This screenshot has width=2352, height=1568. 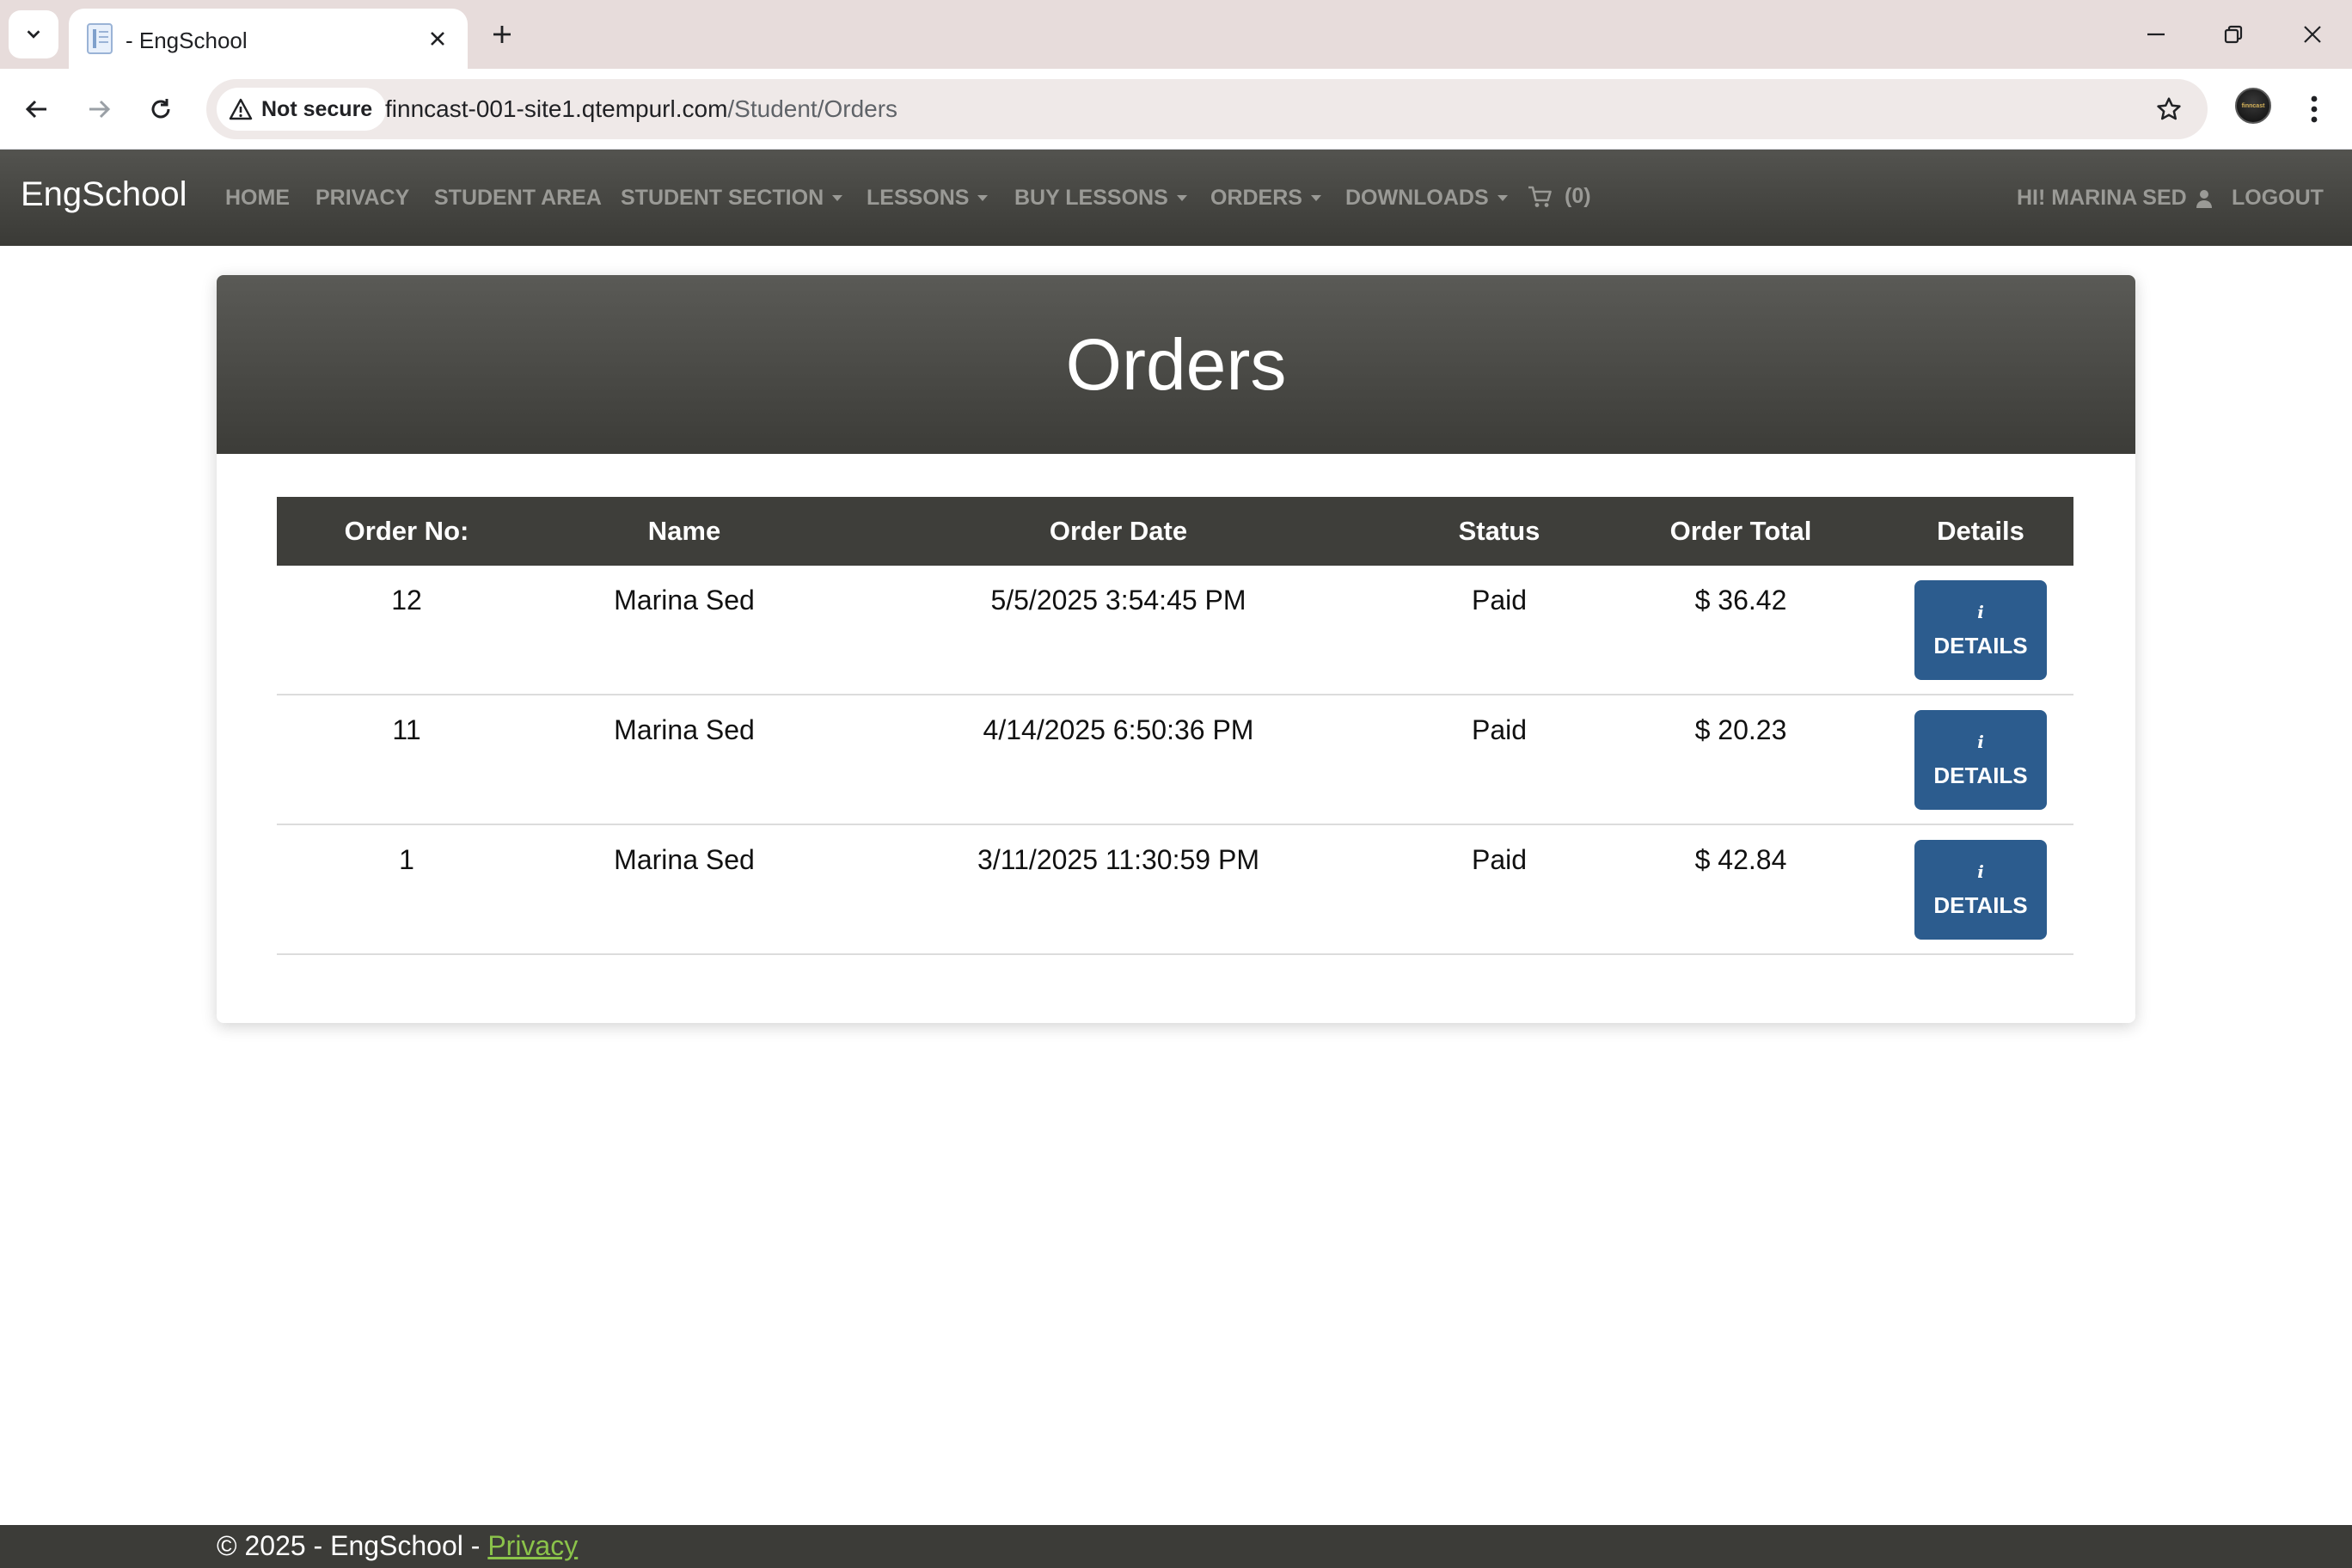 I want to click on forward-button, so click(x=98, y=109).